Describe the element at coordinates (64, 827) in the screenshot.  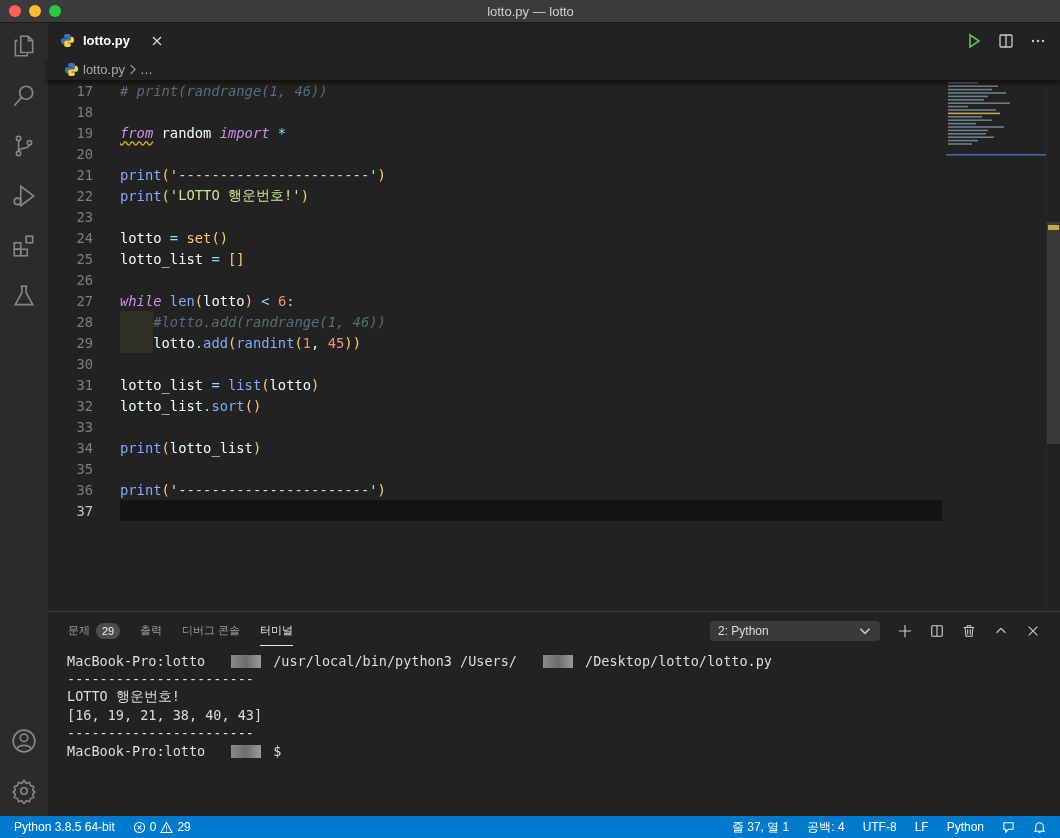
I see `interpreter-status: Python 3.8.5 64-bit` at that location.